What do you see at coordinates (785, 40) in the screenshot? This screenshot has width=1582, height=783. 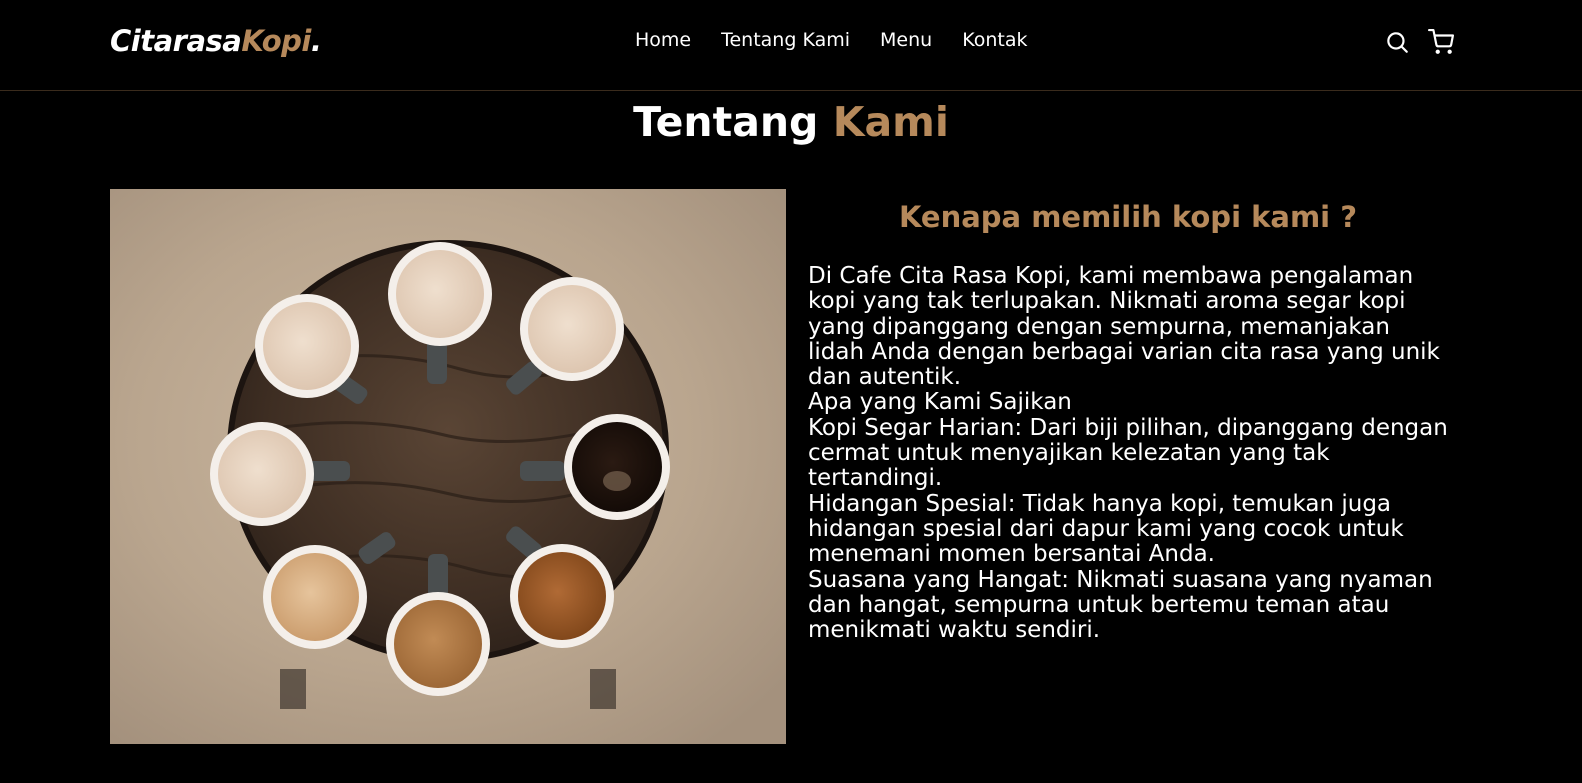 I see `nav-link-tentang-kami: Tentang Kami` at bounding box center [785, 40].